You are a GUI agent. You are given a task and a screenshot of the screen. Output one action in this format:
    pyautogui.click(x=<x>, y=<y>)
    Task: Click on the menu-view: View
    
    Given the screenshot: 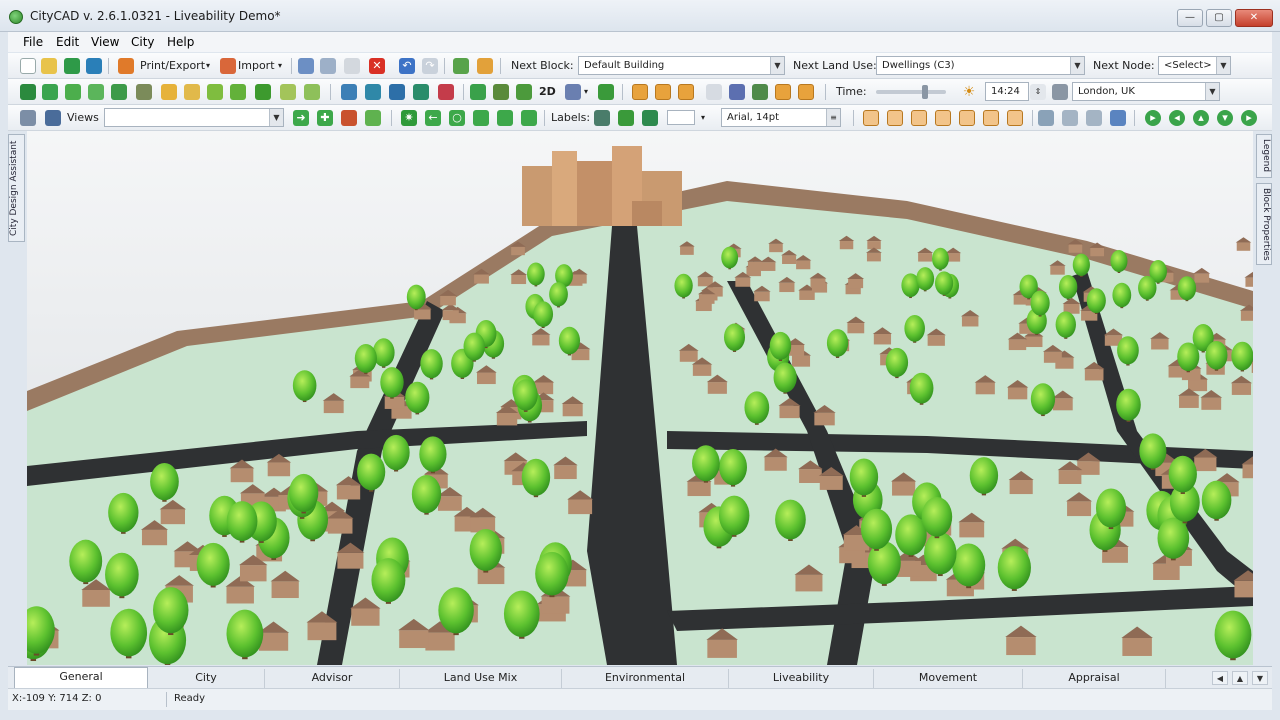 What is the action you would take?
    pyautogui.click(x=105, y=42)
    